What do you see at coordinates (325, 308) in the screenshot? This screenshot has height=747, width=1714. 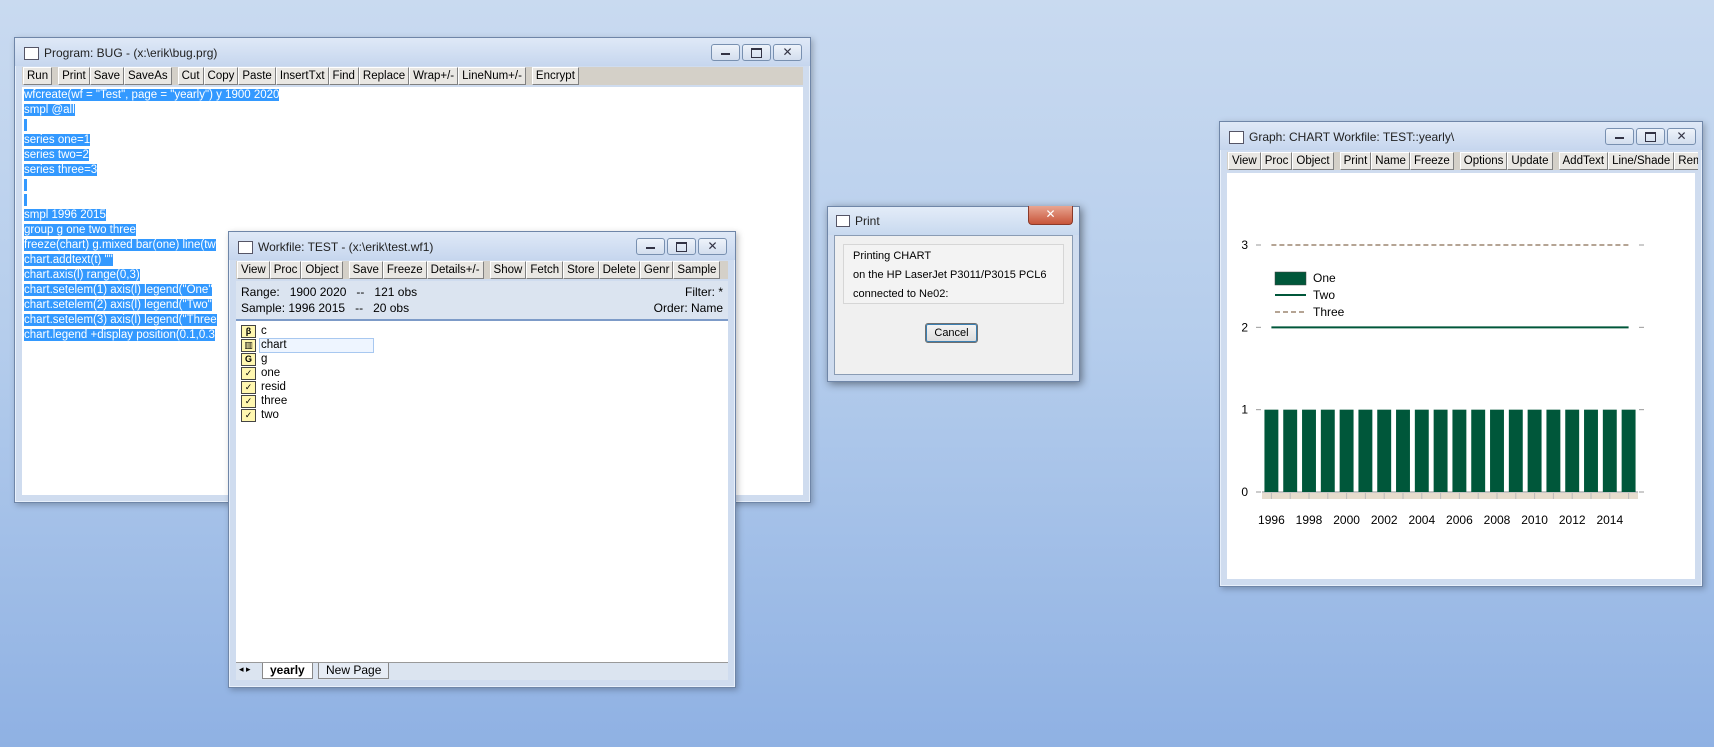 I see `sample-text: Sample: 1996 2015 -- 20 obs` at bounding box center [325, 308].